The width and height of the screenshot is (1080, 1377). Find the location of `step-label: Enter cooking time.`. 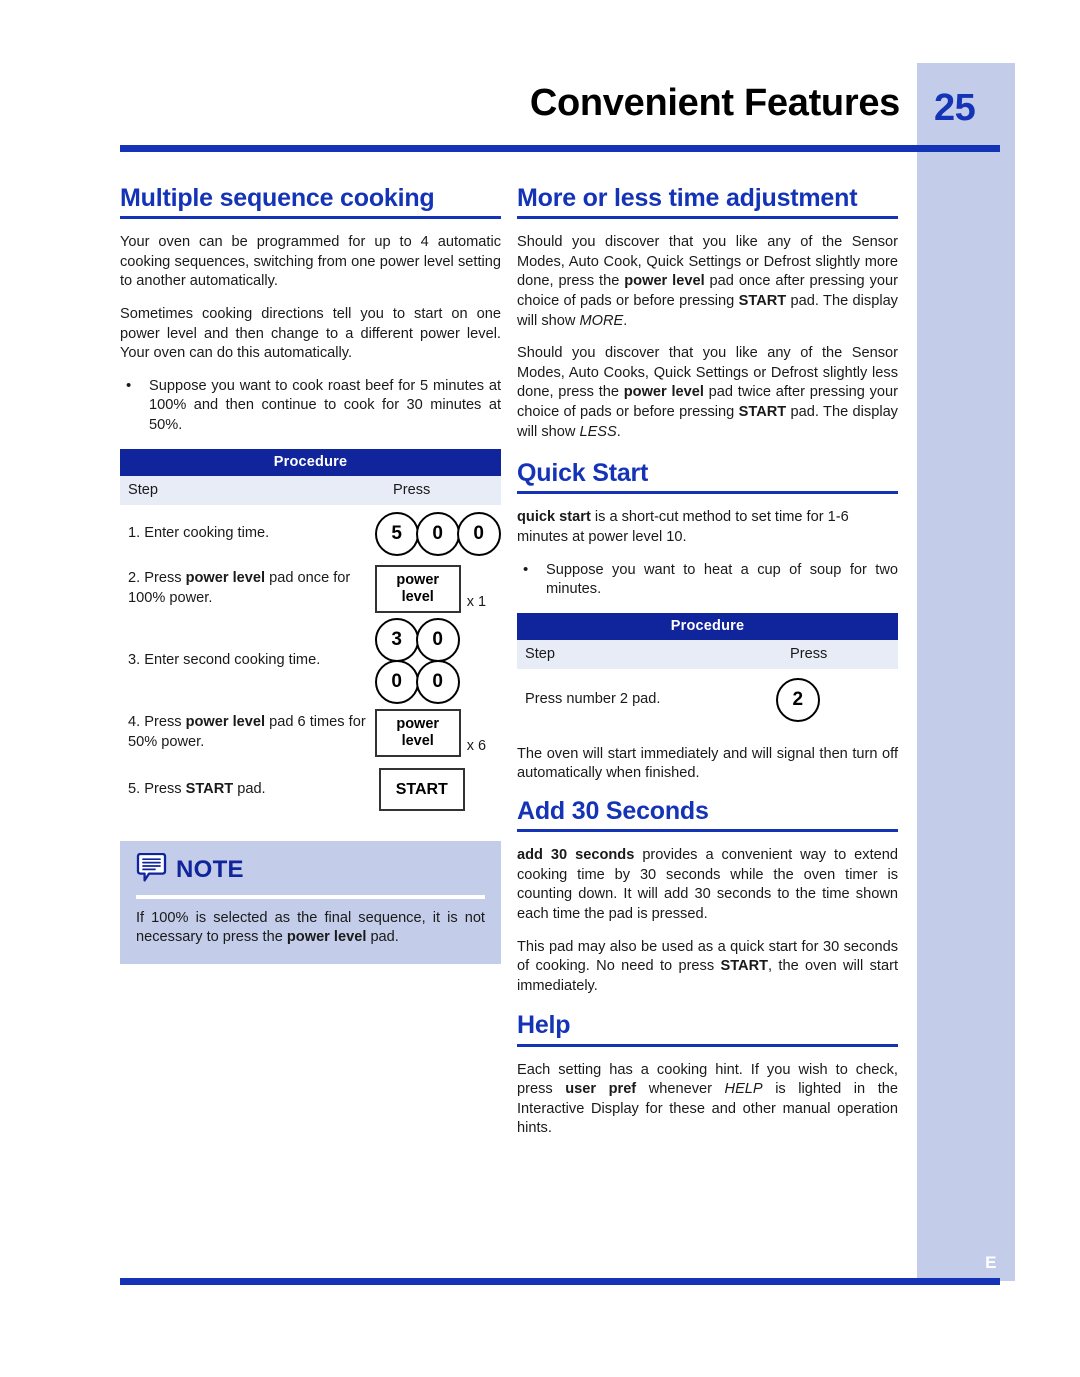

step-label: Enter cooking time. is located at coordinates (207, 532).